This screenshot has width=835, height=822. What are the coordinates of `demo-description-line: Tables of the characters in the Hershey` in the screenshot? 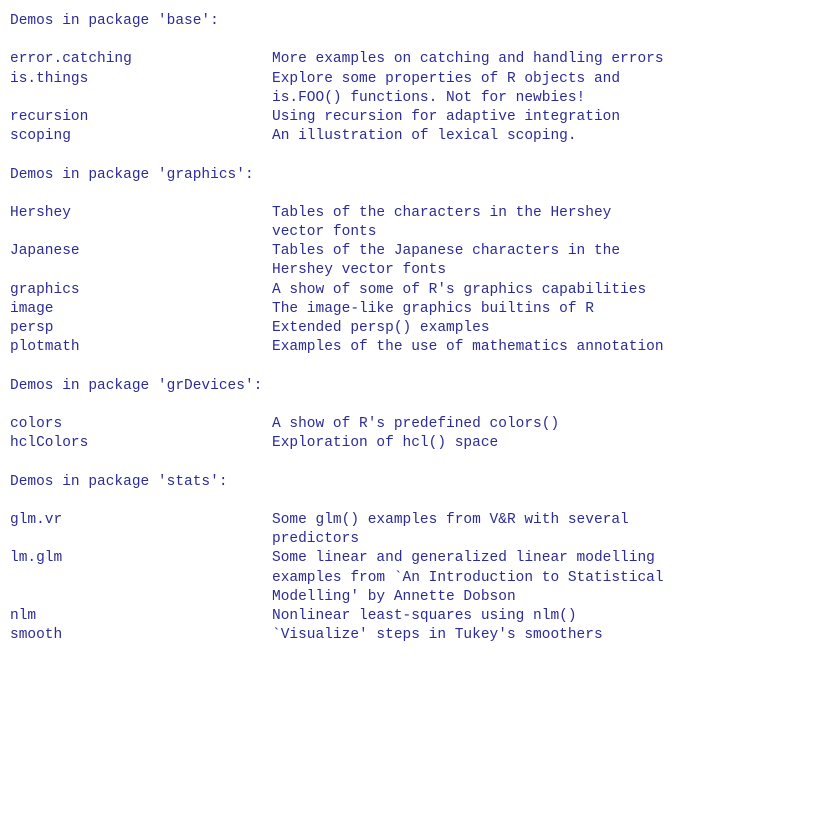 It's located at (442, 212).